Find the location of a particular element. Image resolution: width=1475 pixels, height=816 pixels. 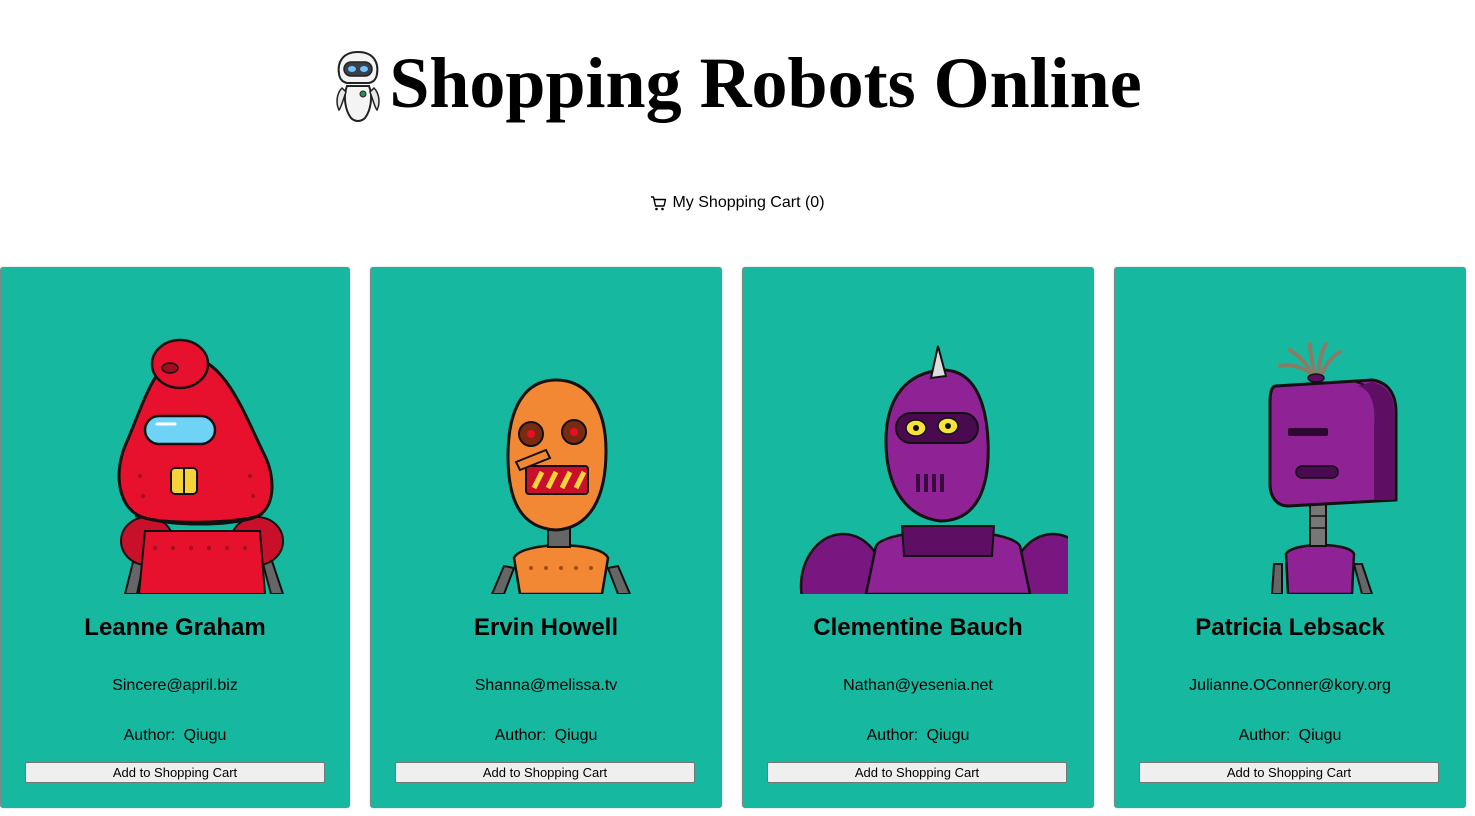

page-header: Shopping Robots Online is located at coordinates (737, 83).